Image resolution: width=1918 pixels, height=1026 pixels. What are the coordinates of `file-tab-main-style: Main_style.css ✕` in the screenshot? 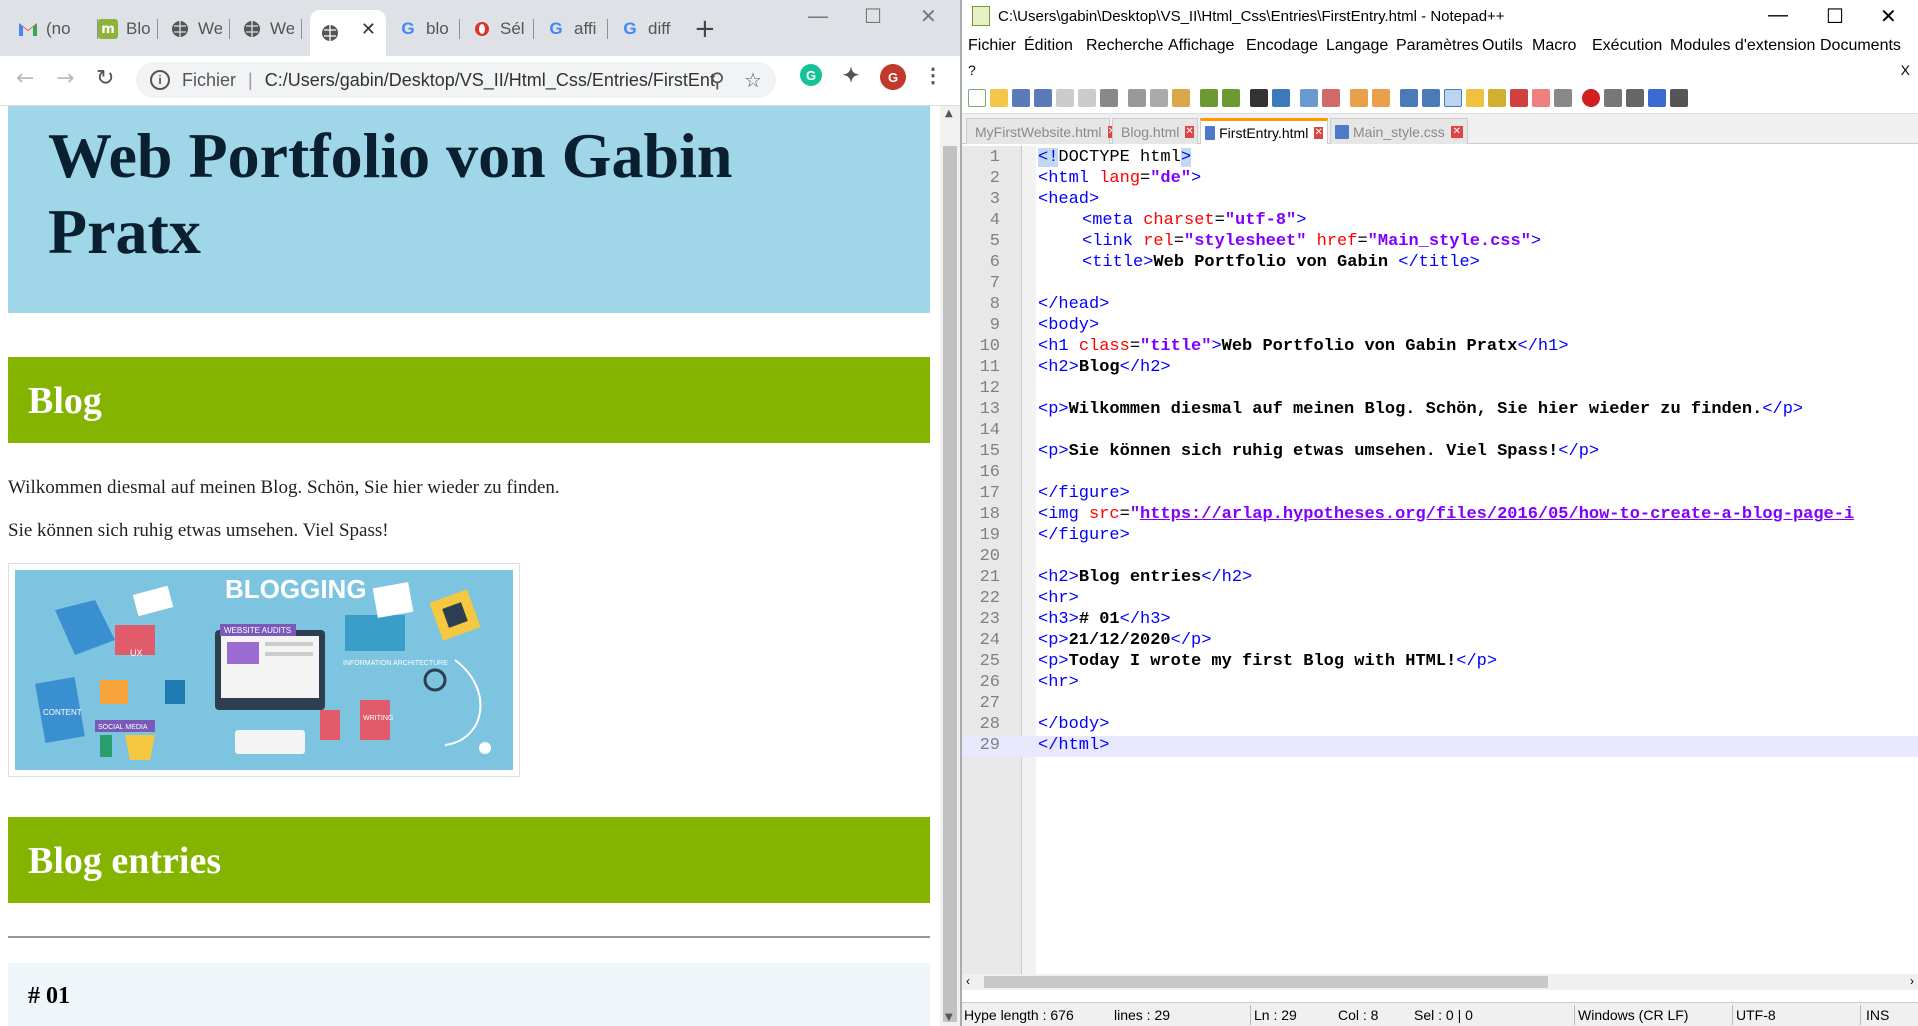 It's located at (1399, 131).